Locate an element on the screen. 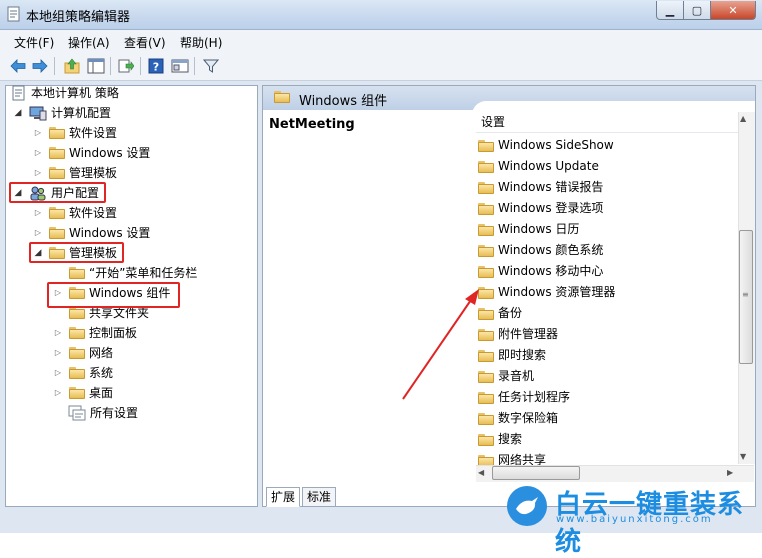  help-button: ? is located at coordinates (156, 66).